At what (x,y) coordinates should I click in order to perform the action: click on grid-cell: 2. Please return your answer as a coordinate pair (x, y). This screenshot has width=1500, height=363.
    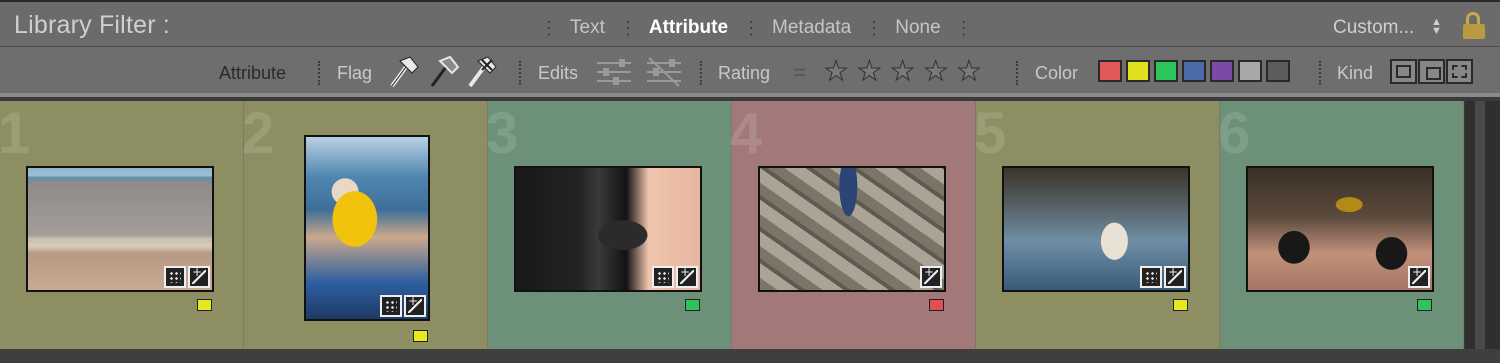
    Looking at the image, I should click on (365, 225).